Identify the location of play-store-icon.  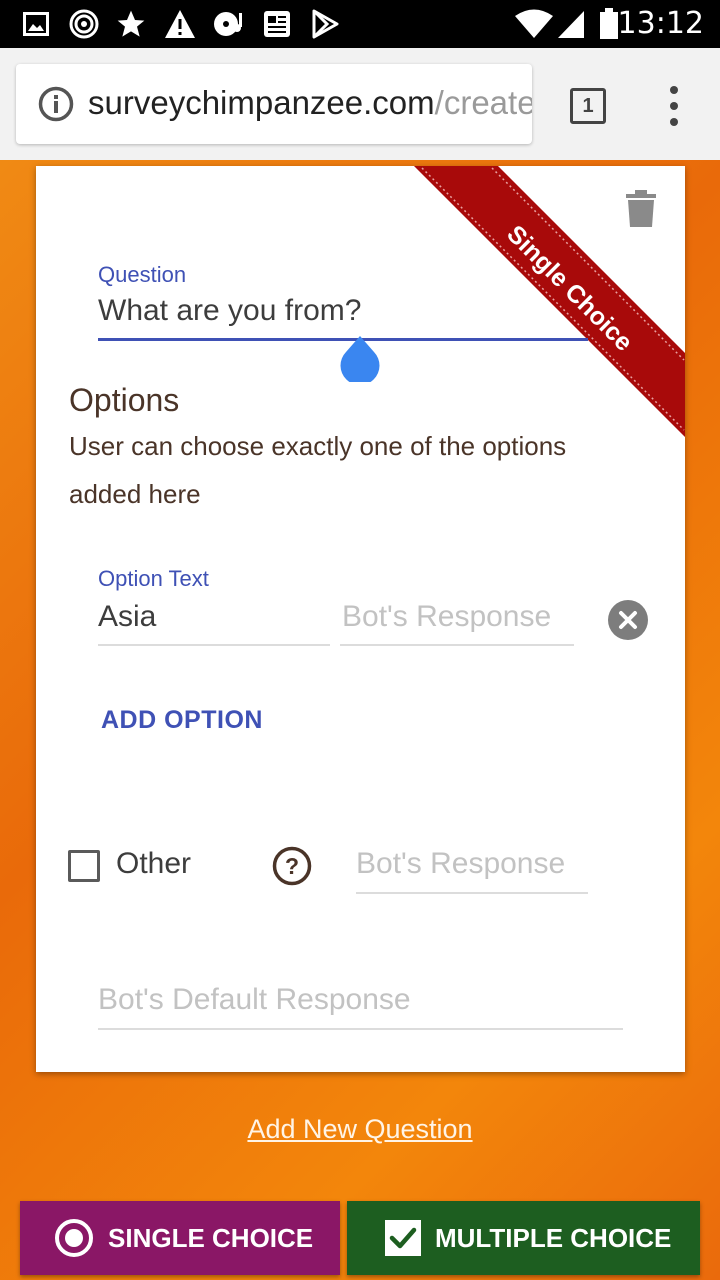
(325, 24).